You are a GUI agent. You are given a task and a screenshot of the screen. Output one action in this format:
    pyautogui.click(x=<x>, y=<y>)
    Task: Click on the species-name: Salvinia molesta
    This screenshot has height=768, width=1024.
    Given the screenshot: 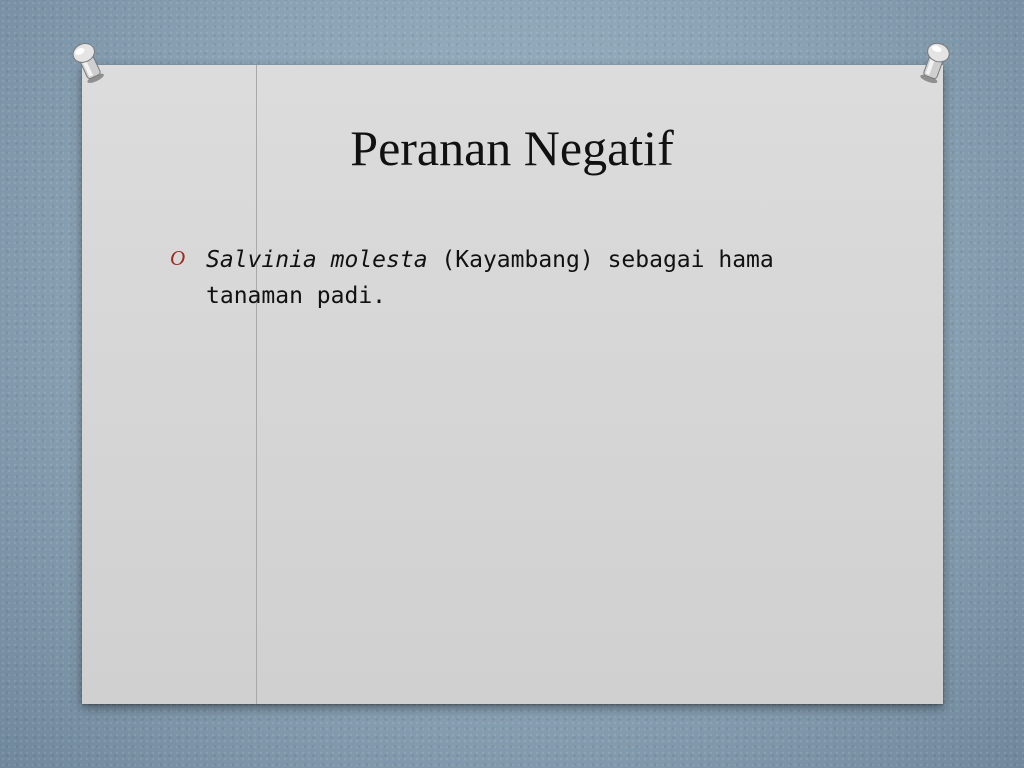 What is the action you would take?
    pyautogui.click(x=317, y=260)
    